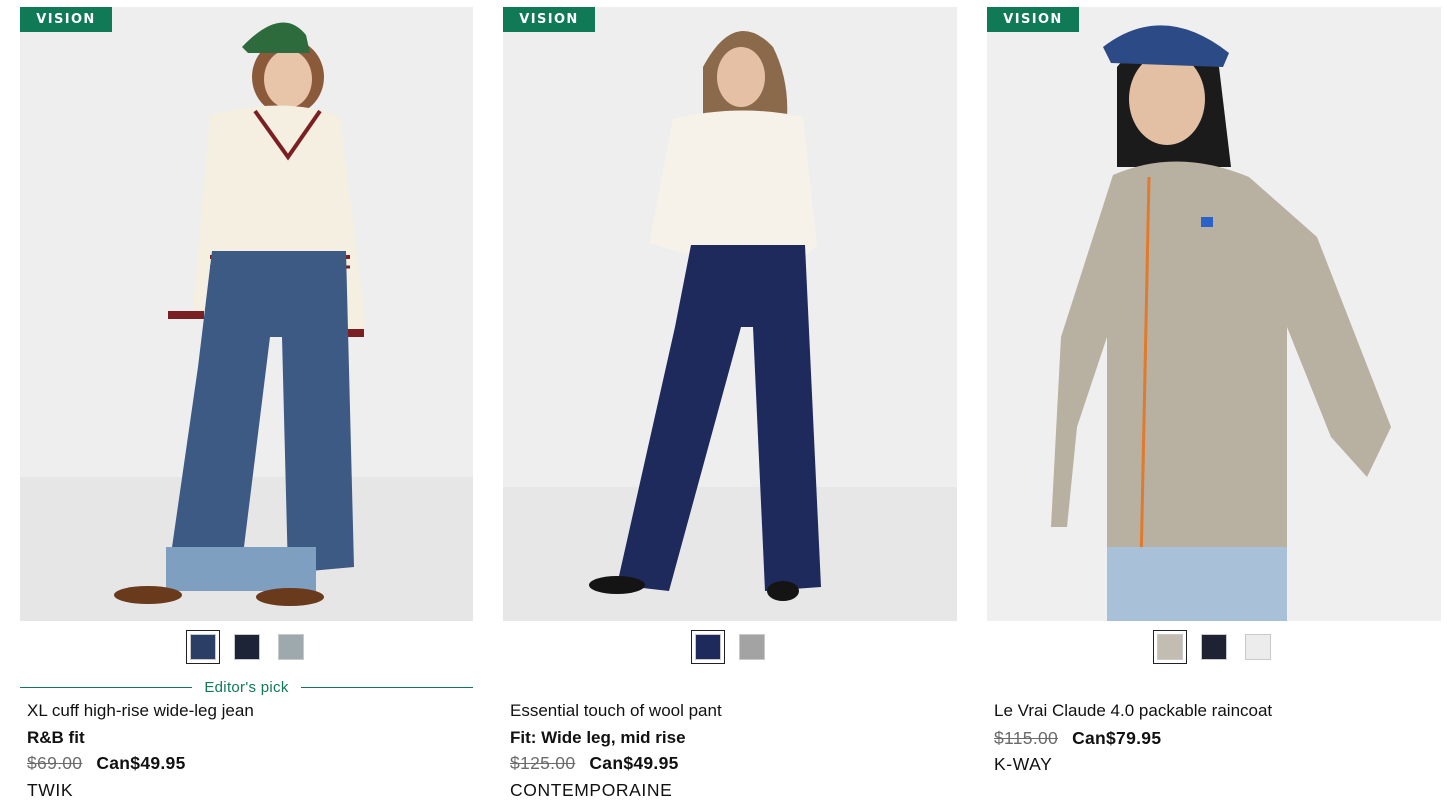 This screenshot has width=1447, height=811. What do you see at coordinates (543, 763) in the screenshot?
I see `original-price: $125.00` at bounding box center [543, 763].